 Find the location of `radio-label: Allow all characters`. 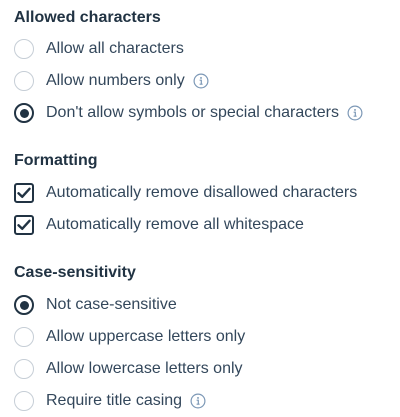

radio-label: Allow all characters is located at coordinates (115, 48).